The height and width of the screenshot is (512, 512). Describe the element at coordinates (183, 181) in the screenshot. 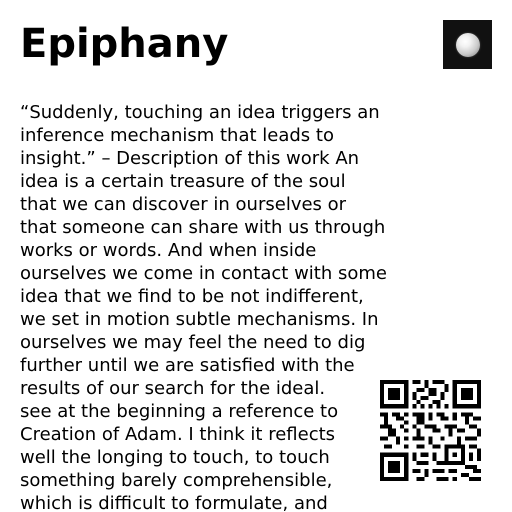

I see `description-line: idea is a certain treasure of the soul` at that location.